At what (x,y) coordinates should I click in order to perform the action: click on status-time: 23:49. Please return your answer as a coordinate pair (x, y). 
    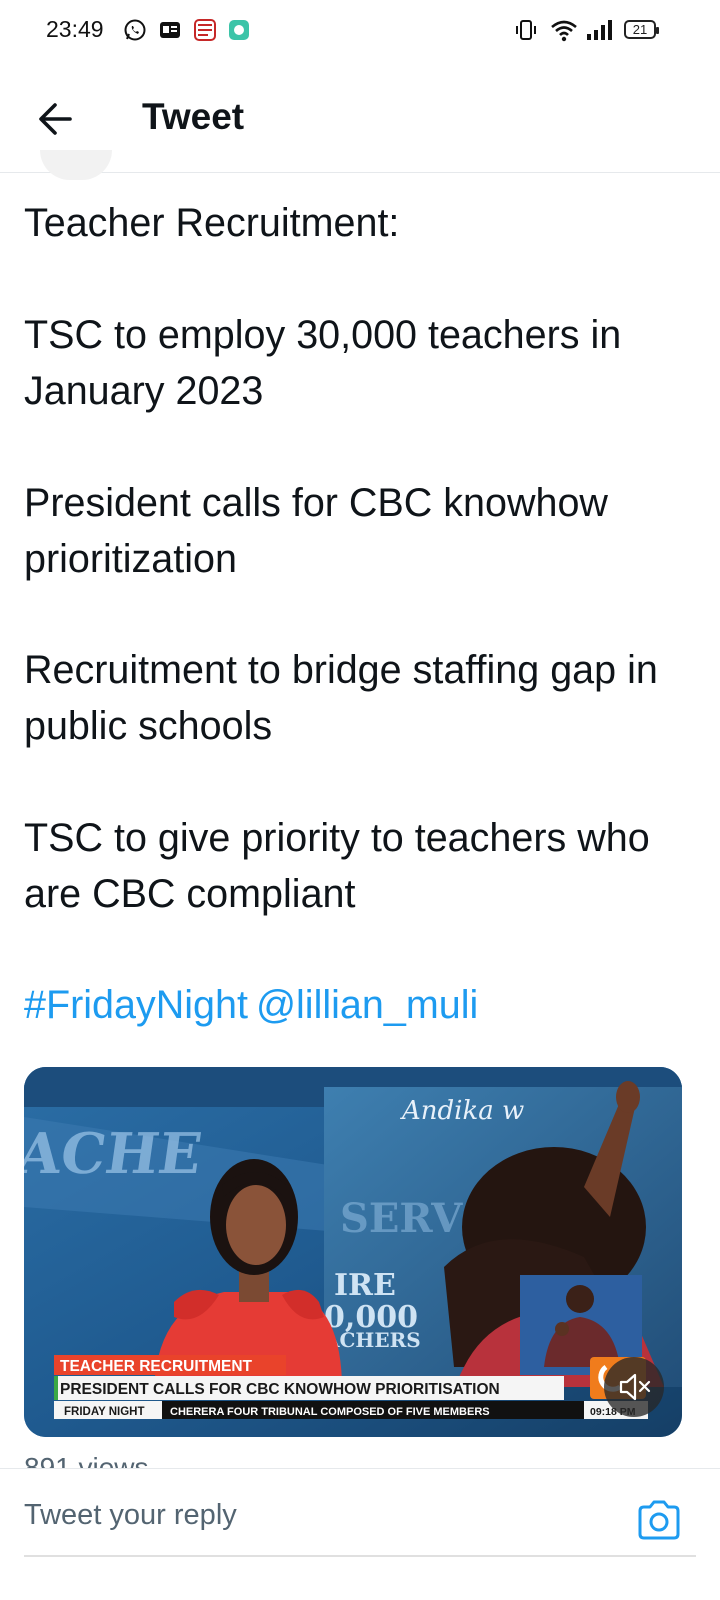
    Looking at the image, I should click on (75, 29).